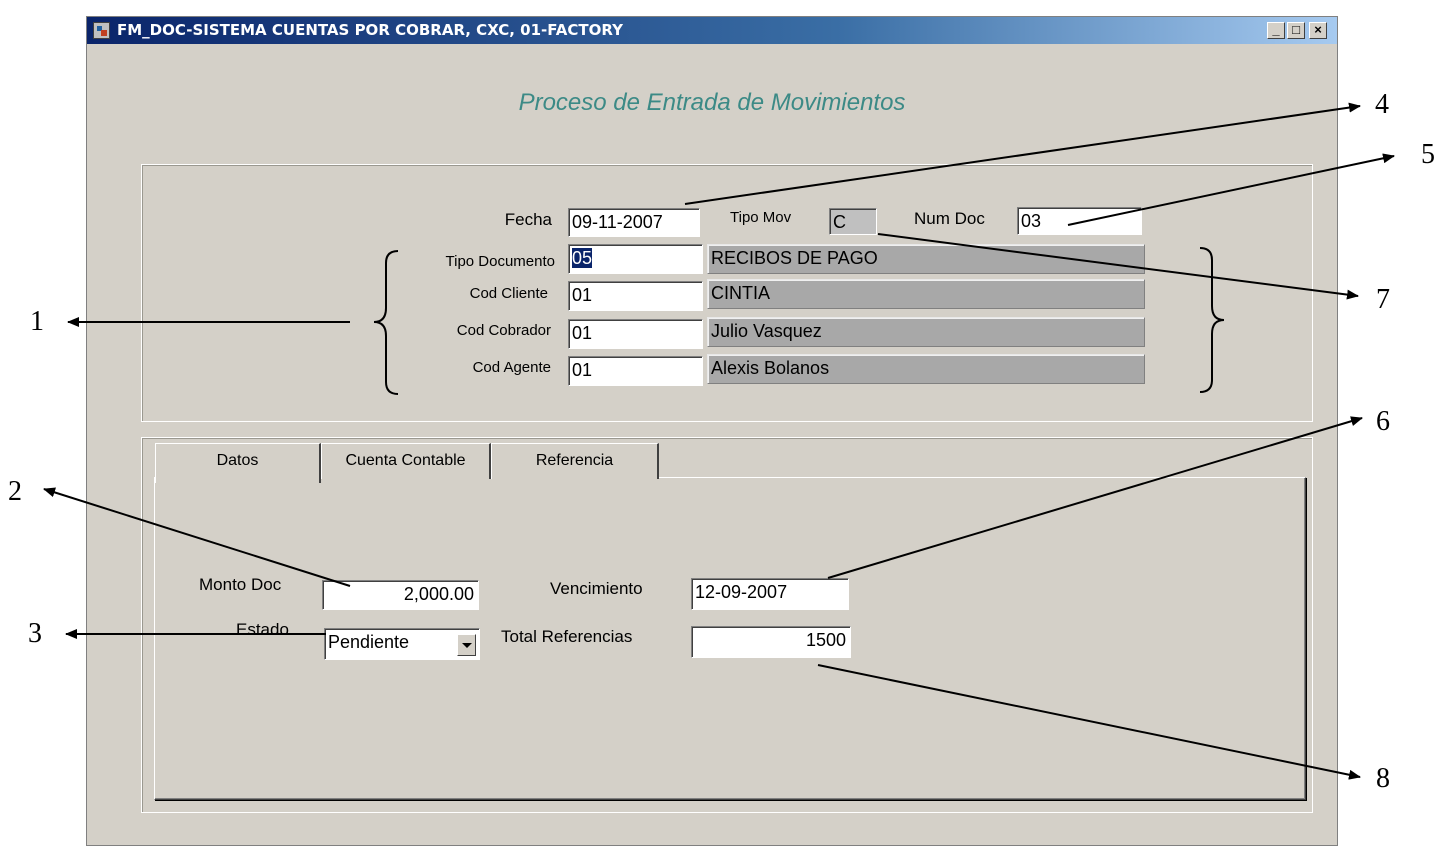 The image size is (1443, 846). Describe the element at coordinates (35, 633) in the screenshot. I see `callout-3: 3` at that location.